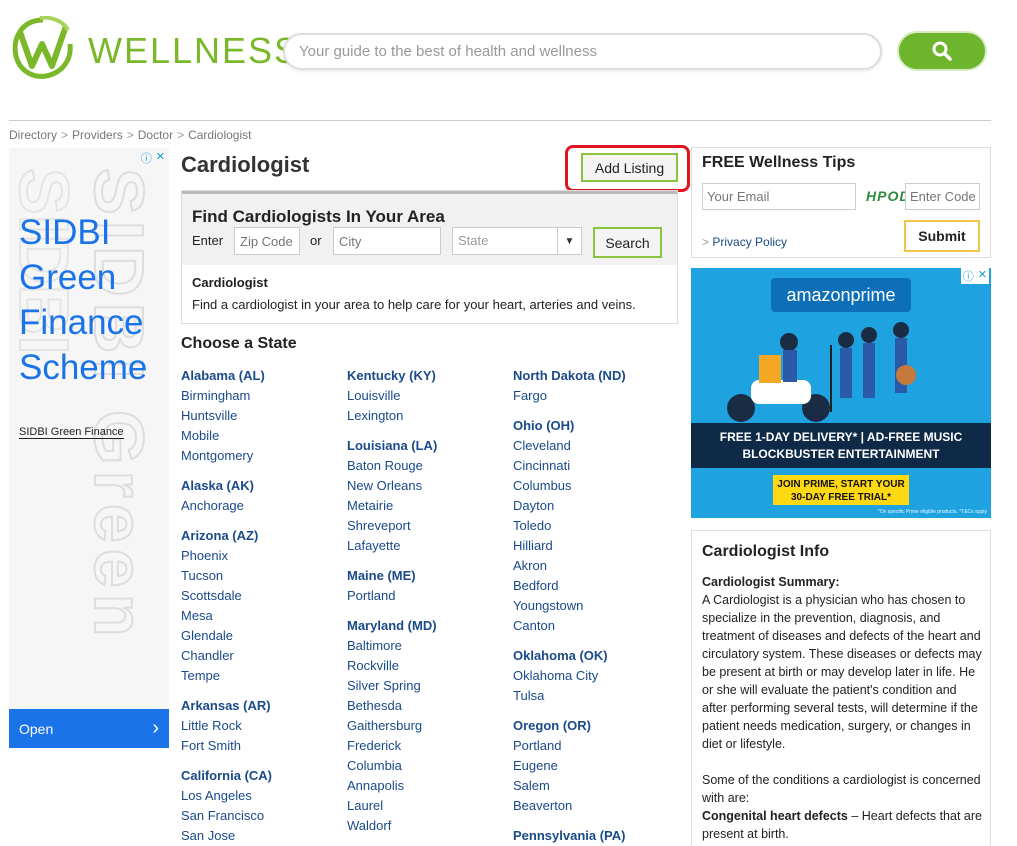 The image size is (1017, 846). What do you see at coordinates (261, 556) in the screenshot?
I see `city-link: Phoenix` at bounding box center [261, 556].